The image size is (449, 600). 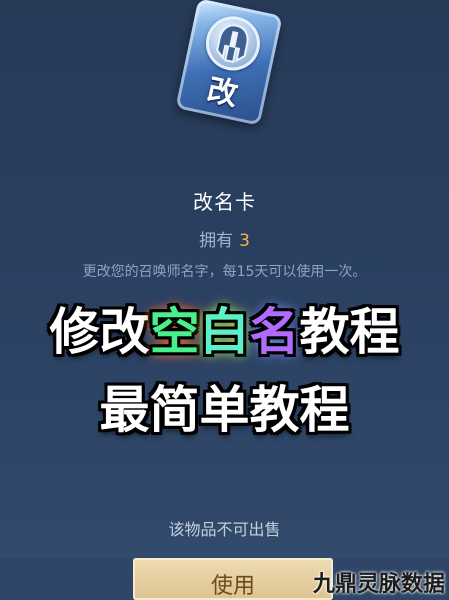 What do you see at coordinates (244, 241) in the screenshot?
I see `owned-count: 3` at bounding box center [244, 241].